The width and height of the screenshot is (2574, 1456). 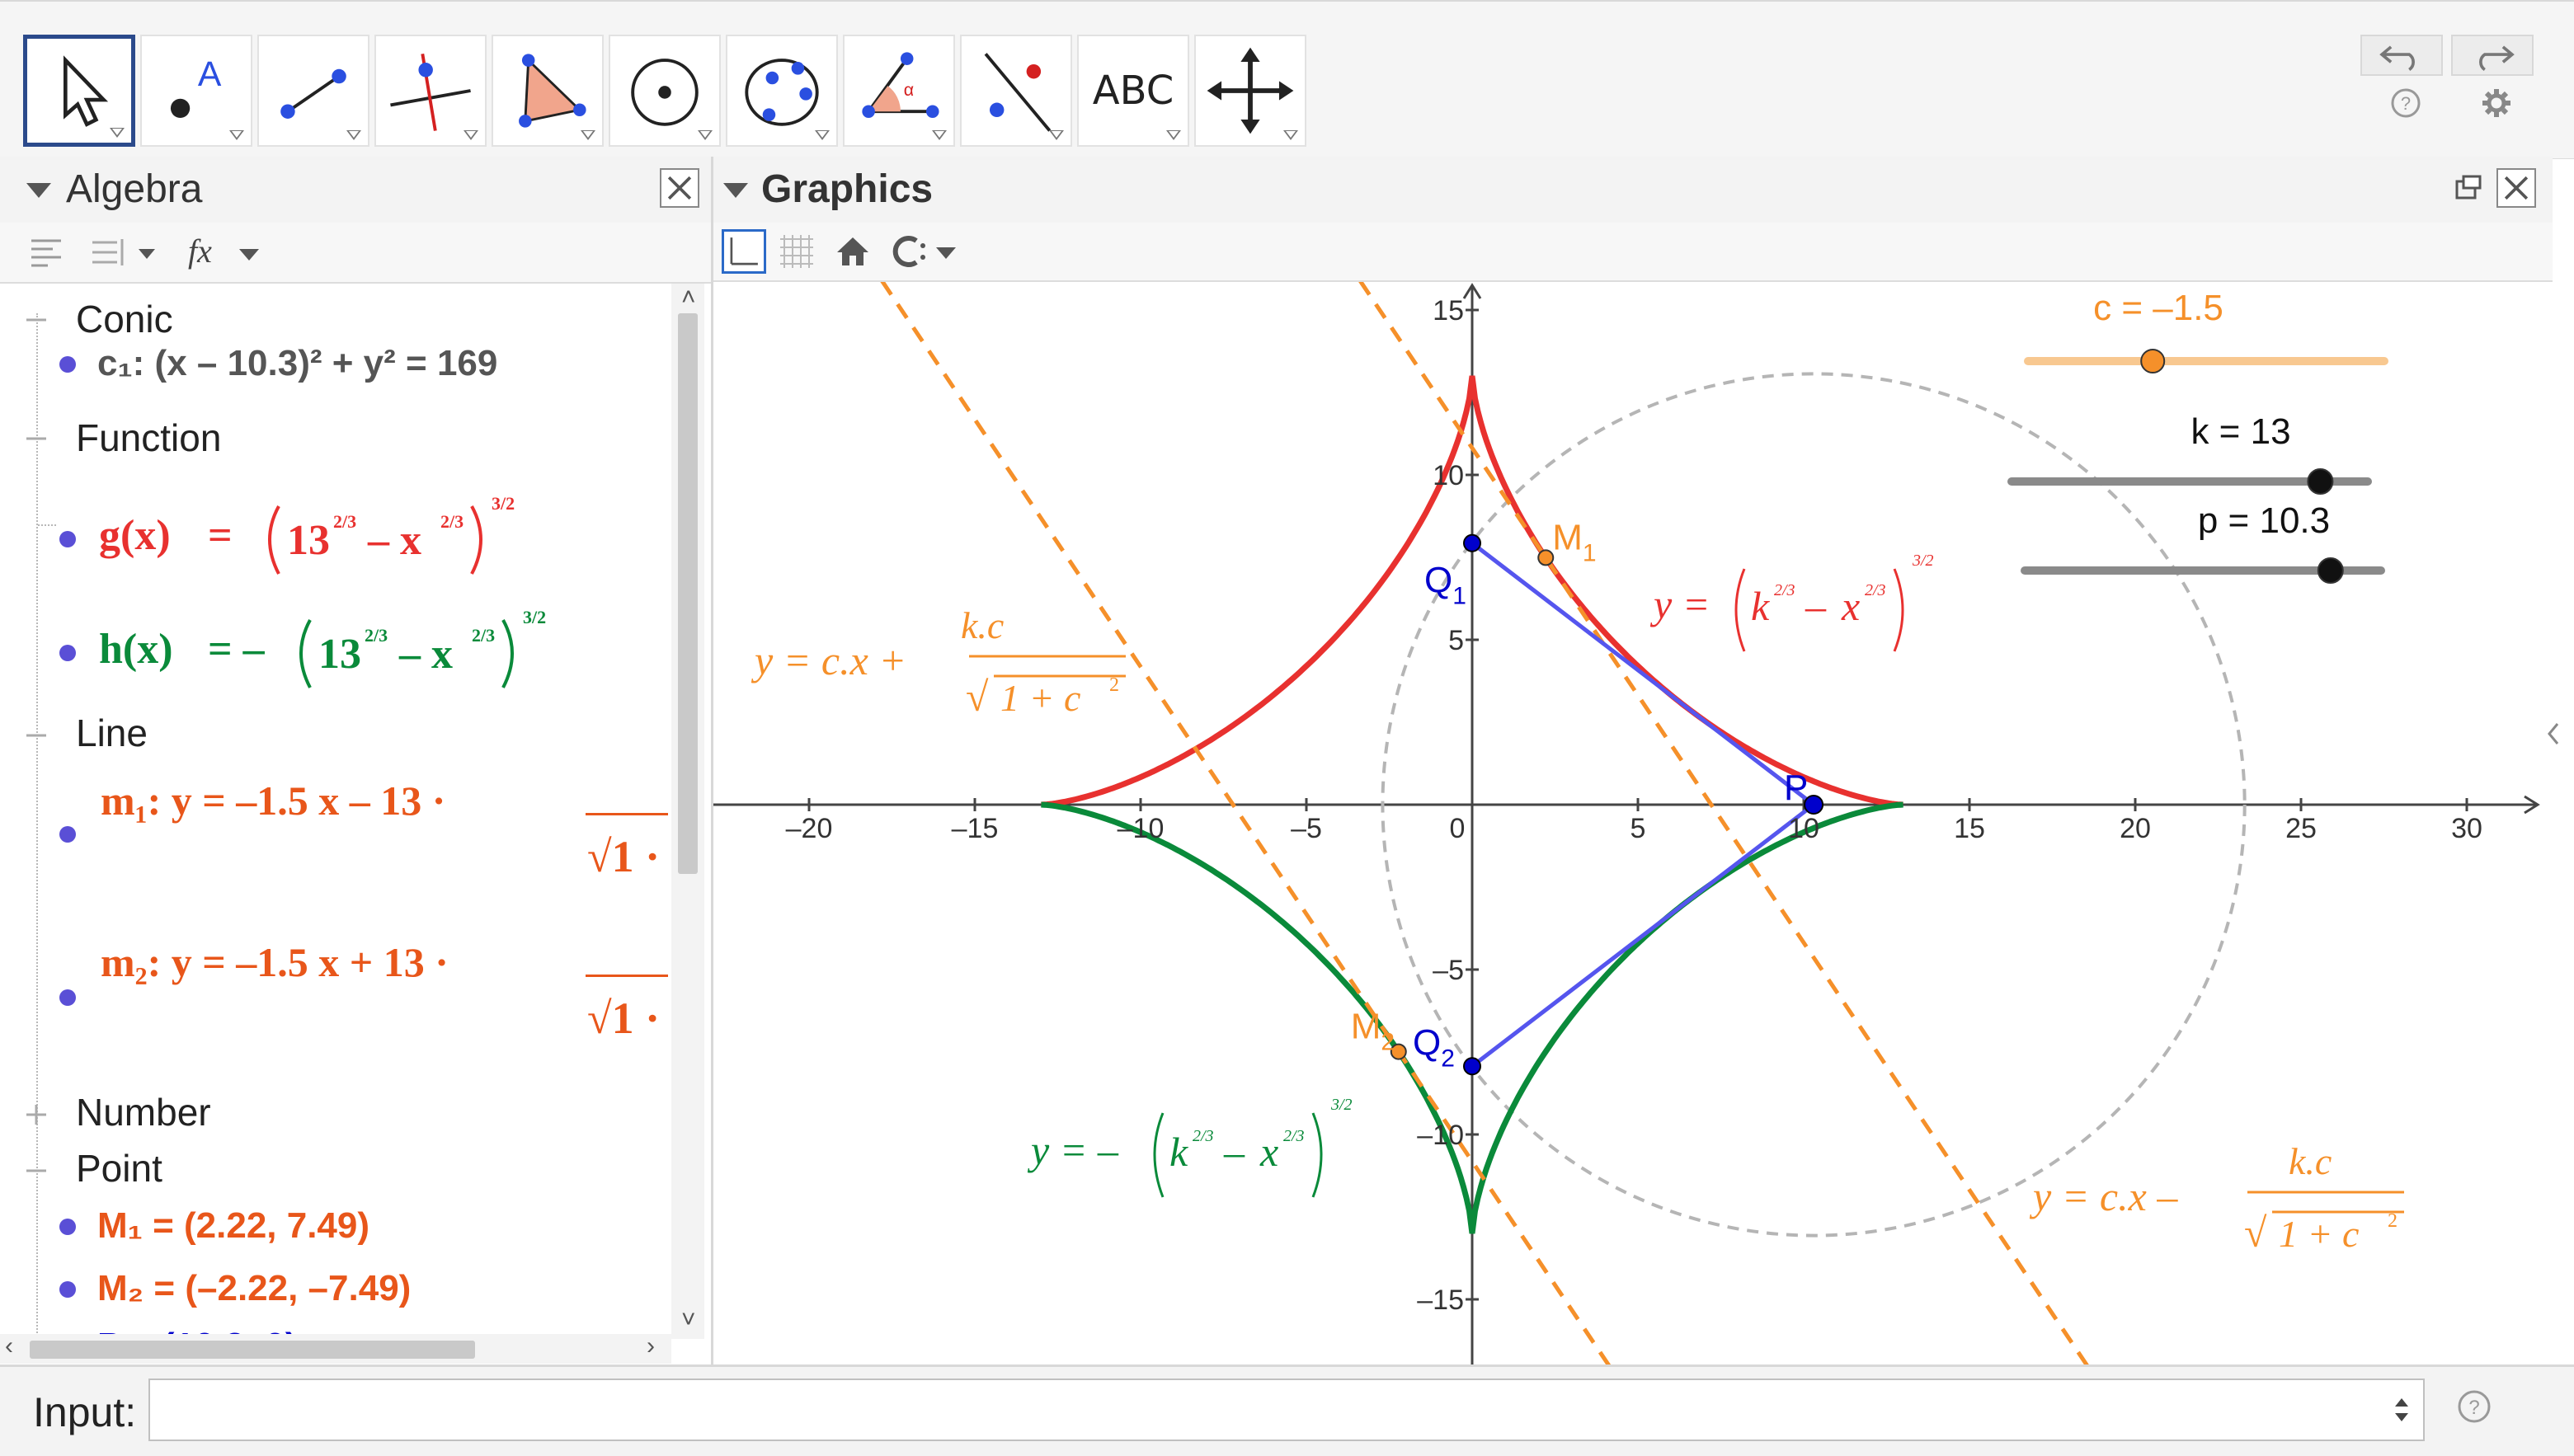 What do you see at coordinates (297, 363) in the screenshot?
I see `conic-c1-definition: c₁: (x – 10.3)² + y² = 169` at bounding box center [297, 363].